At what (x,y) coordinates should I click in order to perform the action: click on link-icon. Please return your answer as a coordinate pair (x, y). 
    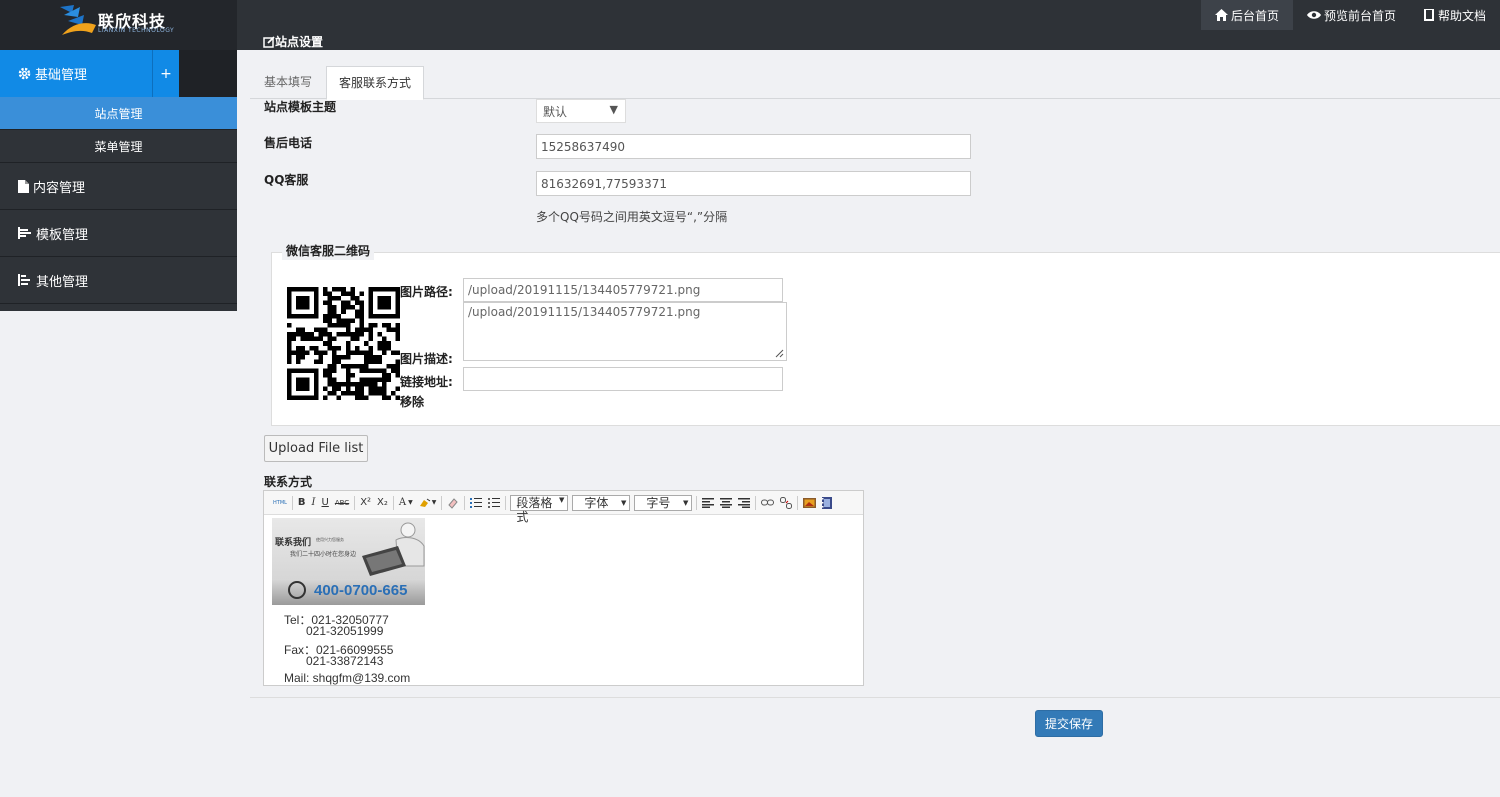
    Looking at the image, I should click on (768, 502).